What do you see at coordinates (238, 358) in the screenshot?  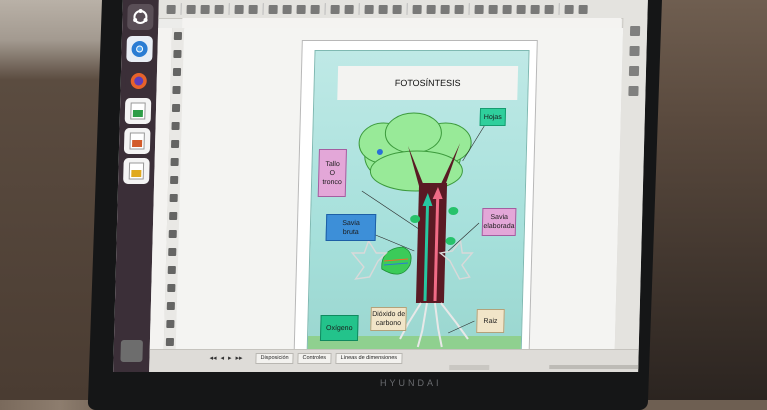 I see `last-tab-icon: ▸▸` at bounding box center [238, 358].